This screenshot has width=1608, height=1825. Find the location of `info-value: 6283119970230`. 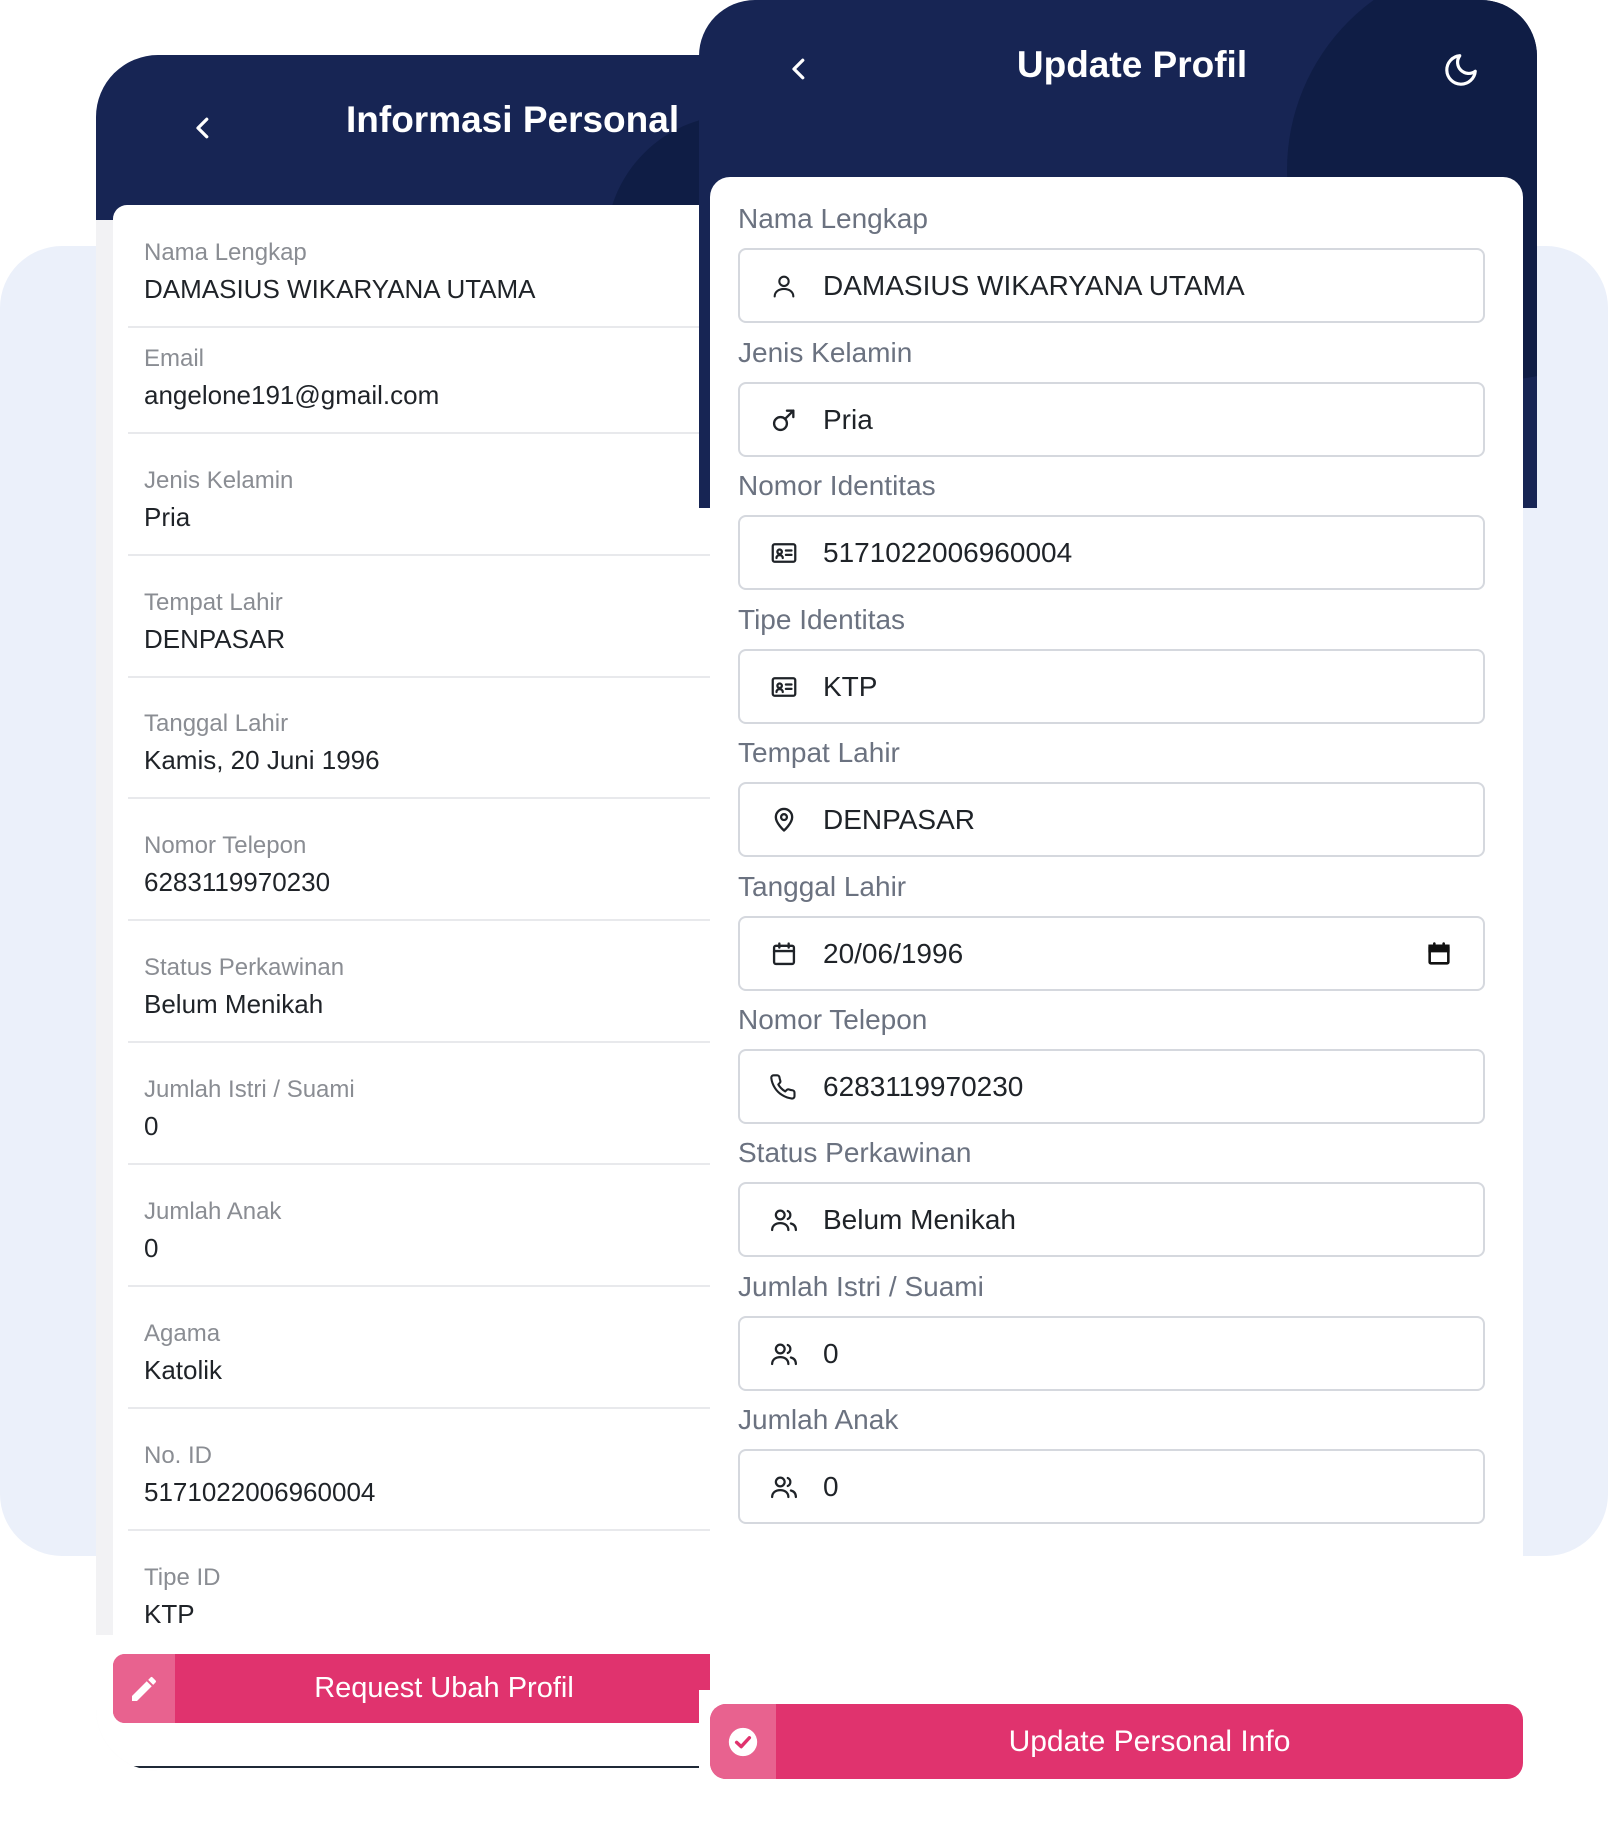

info-value: 6283119970230 is located at coordinates (237, 882).